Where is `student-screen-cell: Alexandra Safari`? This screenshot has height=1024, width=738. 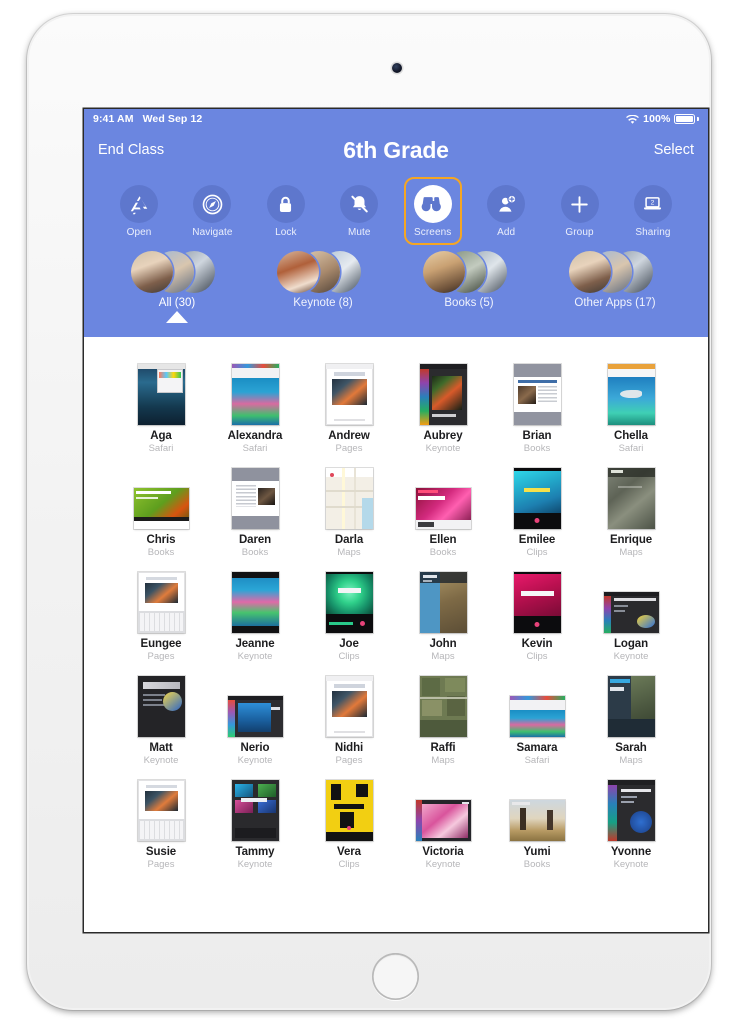
student-screen-cell: Alexandra Safari is located at coordinates (255, 406).